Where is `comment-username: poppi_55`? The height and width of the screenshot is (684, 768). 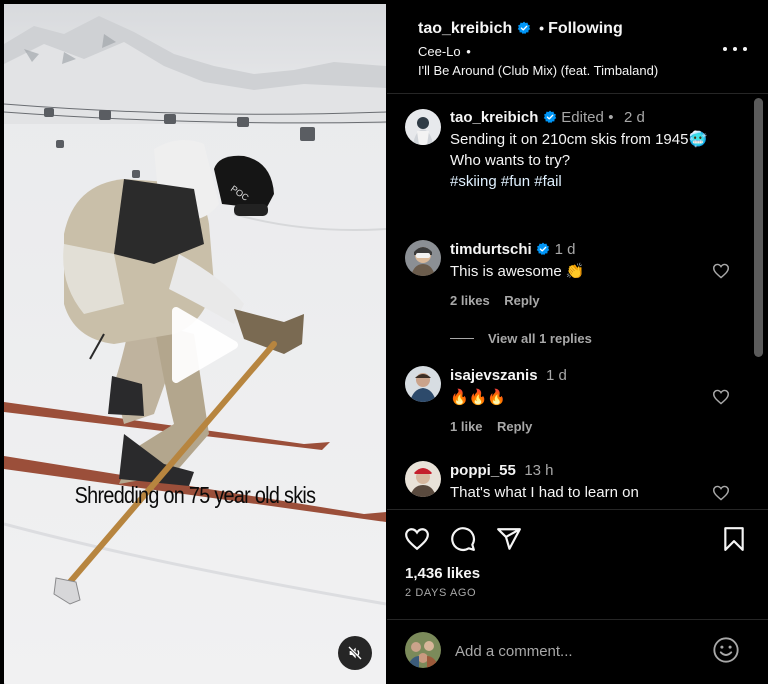
comment-username: poppi_55 is located at coordinates (483, 470).